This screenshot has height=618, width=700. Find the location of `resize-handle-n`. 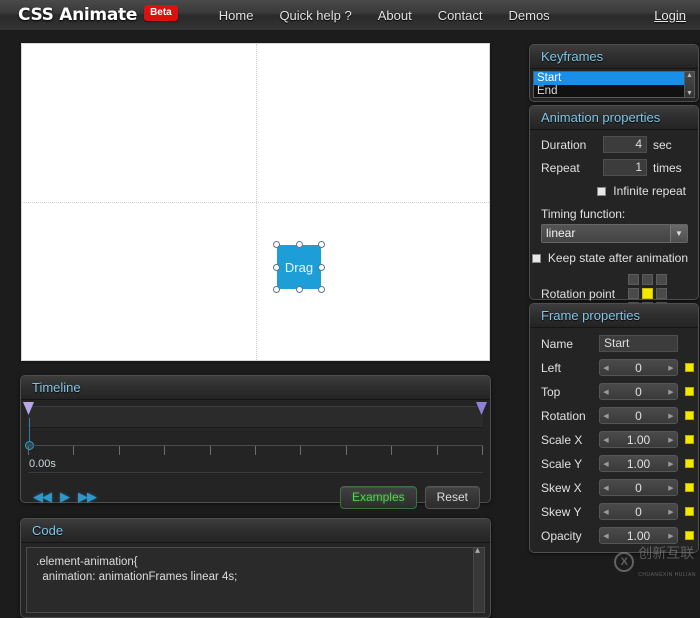

resize-handle-n is located at coordinates (299, 244).